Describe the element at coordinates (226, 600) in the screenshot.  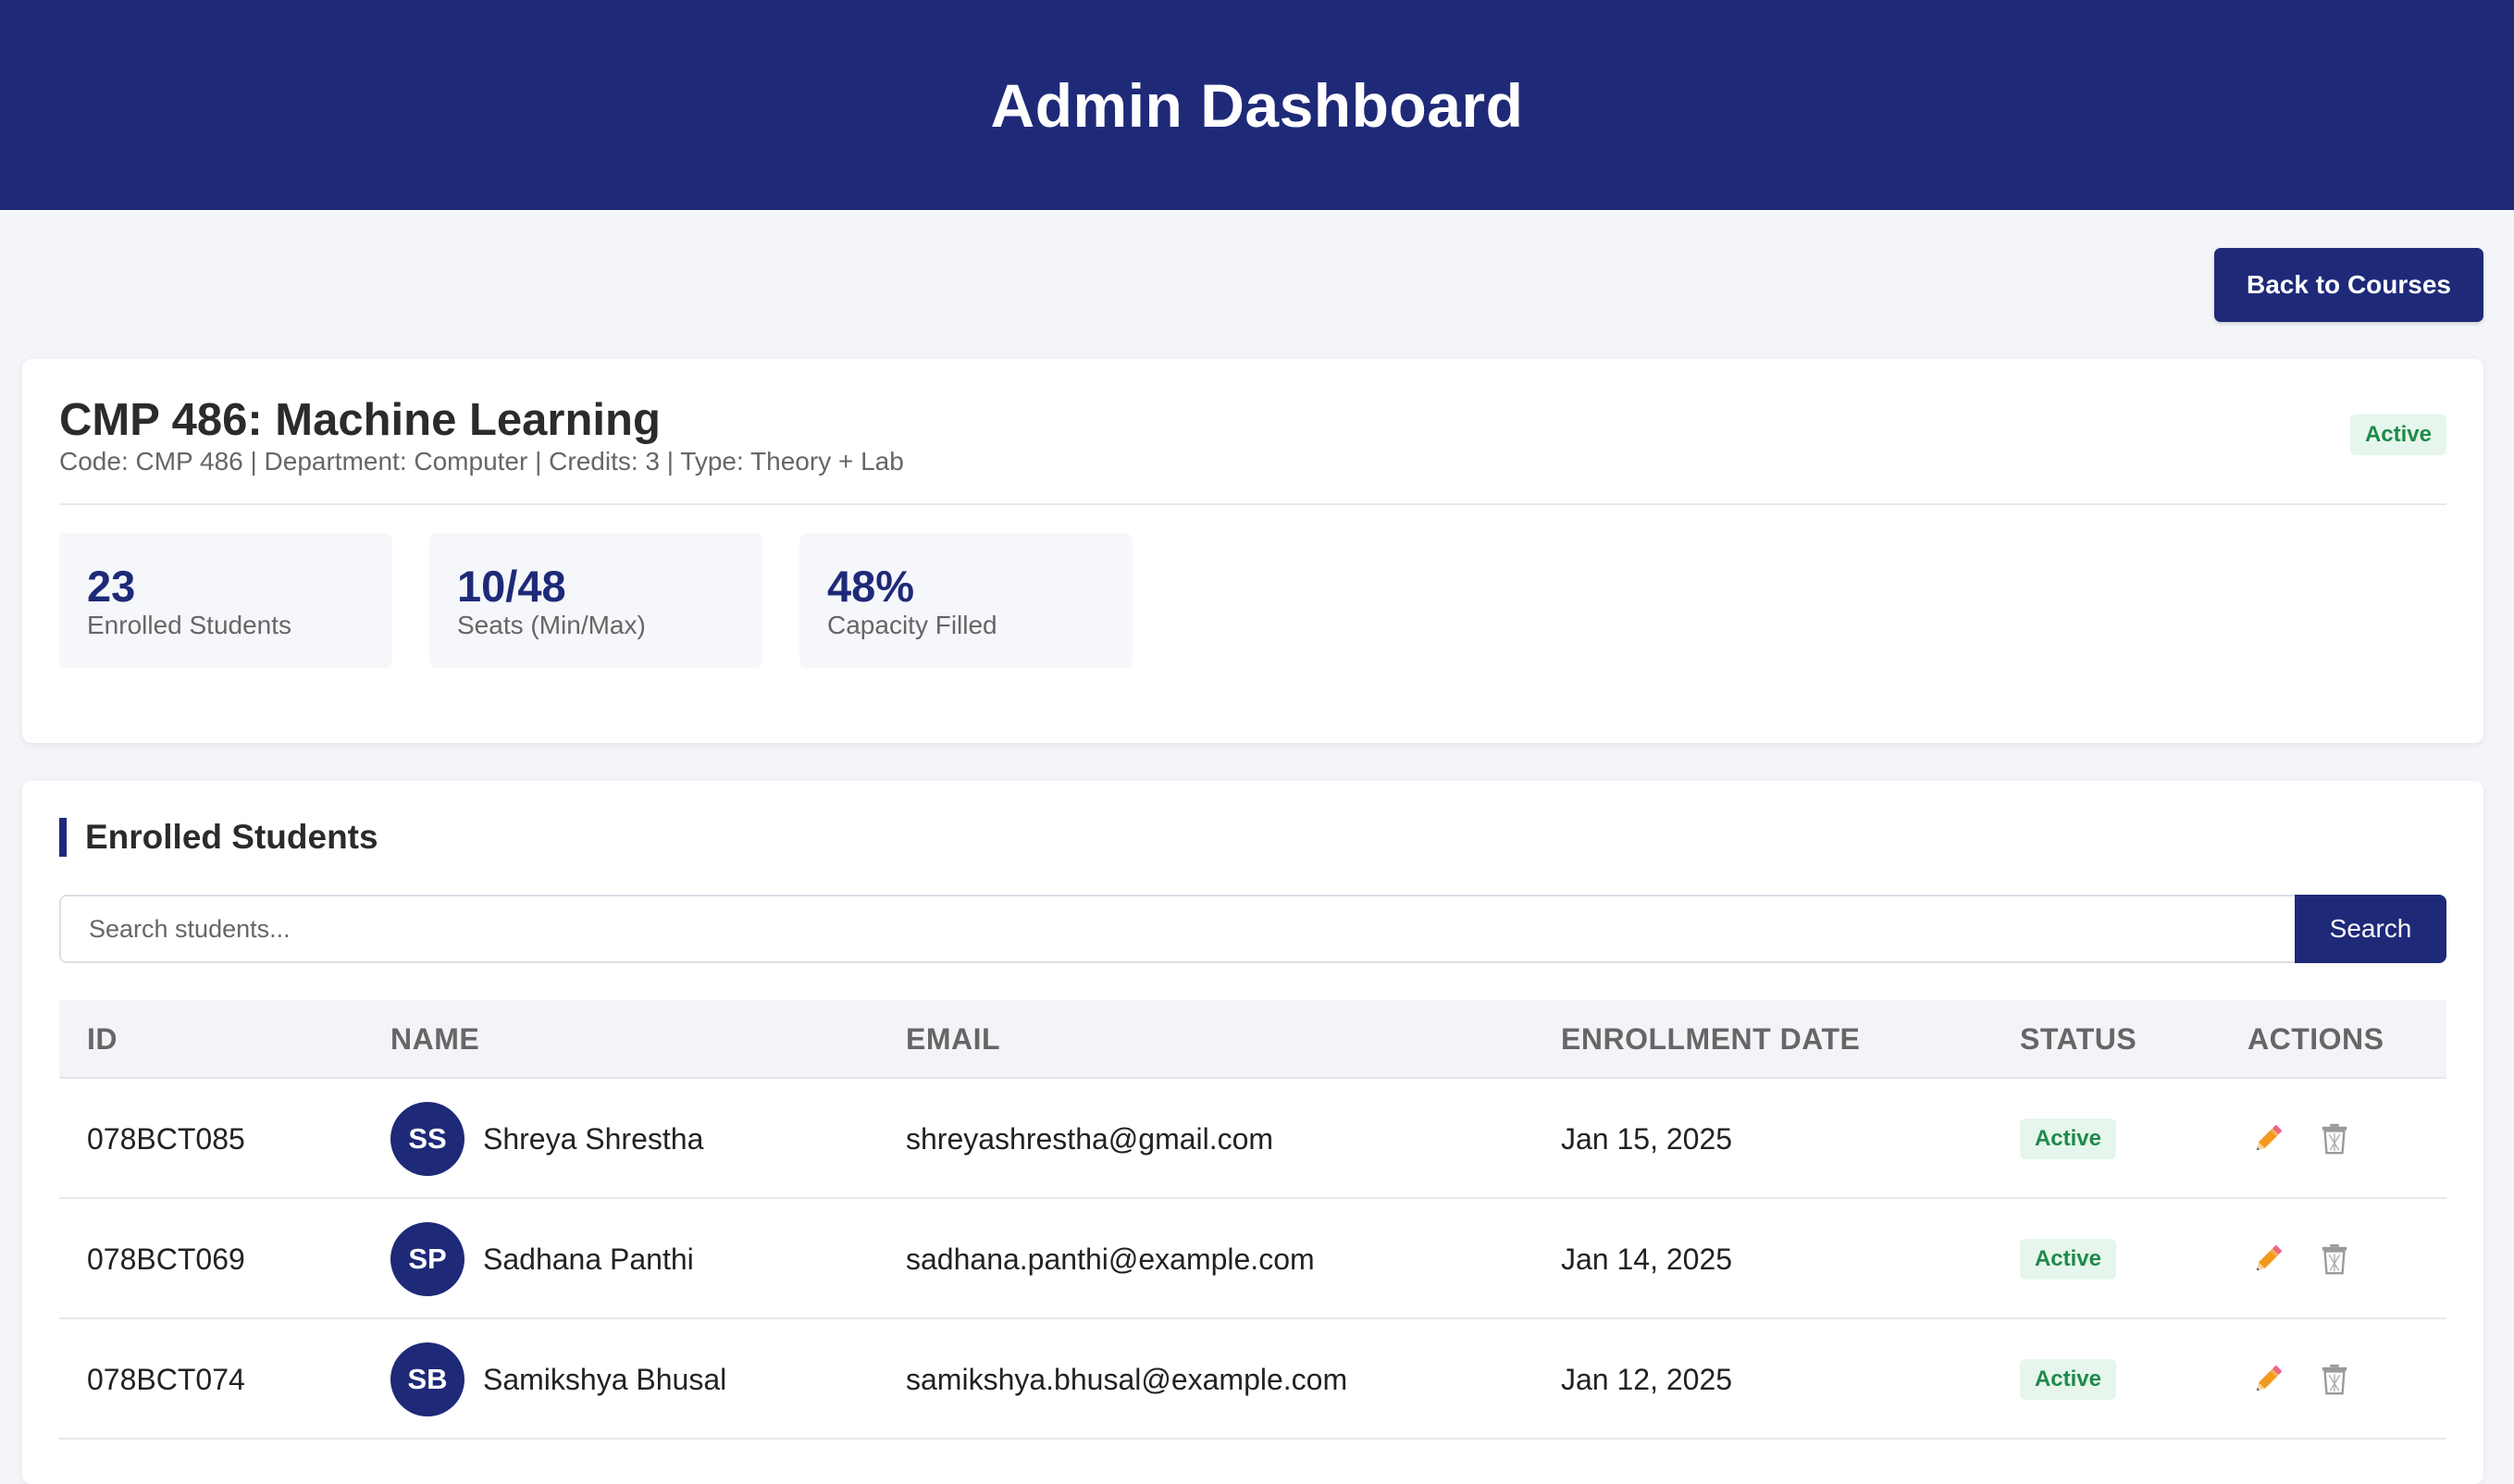
I see `stat-enrolled: 23 Enrolled Students` at that location.